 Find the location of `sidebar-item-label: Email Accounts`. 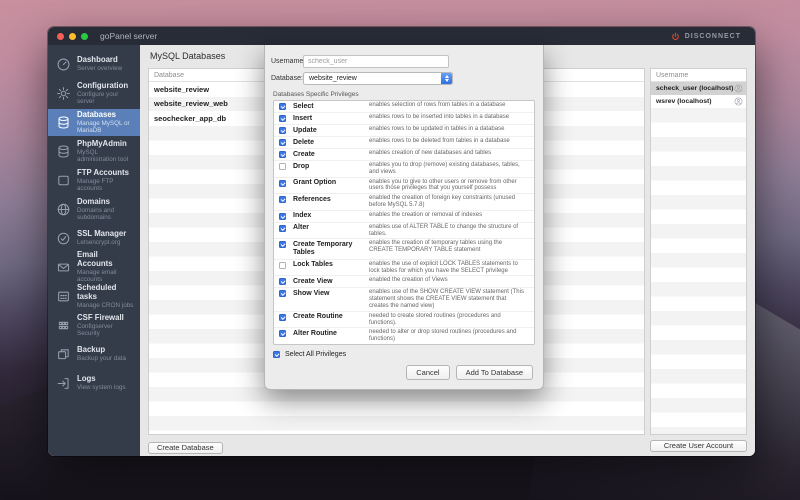

sidebar-item-label: Email Accounts is located at coordinates (95, 259).